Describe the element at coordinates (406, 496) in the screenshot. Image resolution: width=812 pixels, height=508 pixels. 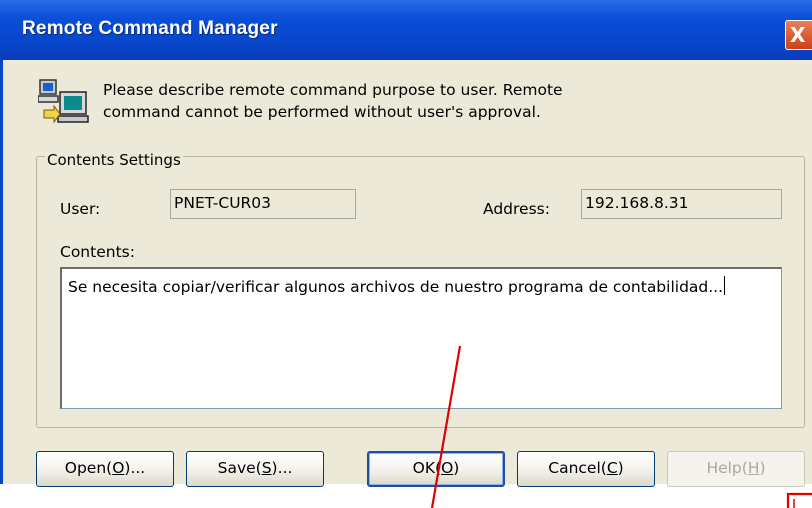
I see `background-area` at that location.